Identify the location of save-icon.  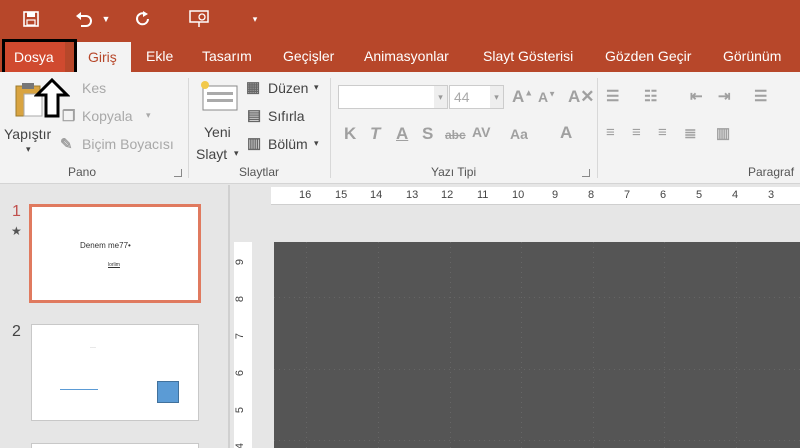
(31, 19).